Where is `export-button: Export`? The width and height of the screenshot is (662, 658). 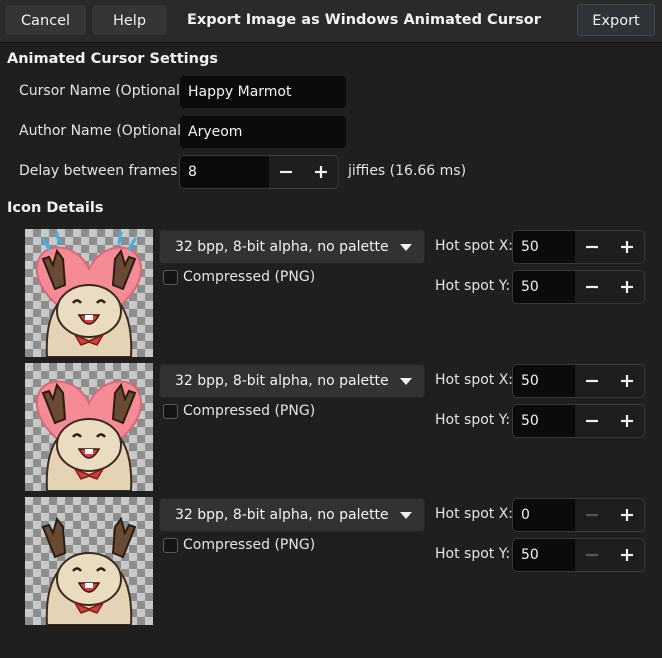 export-button: Export is located at coordinates (616, 20).